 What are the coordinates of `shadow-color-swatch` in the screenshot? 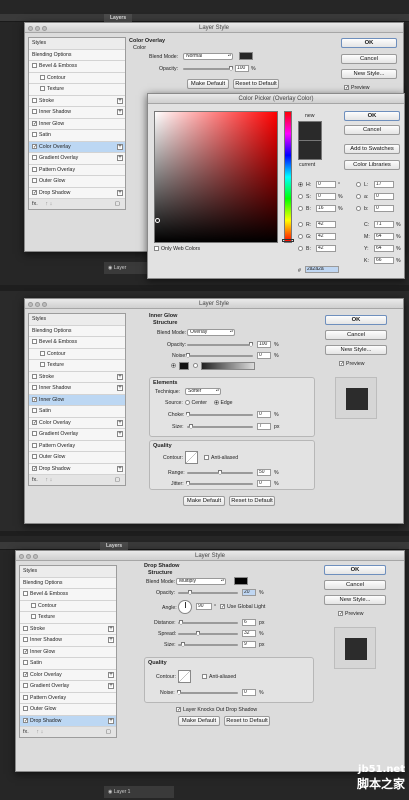 It's located at (241, 581).